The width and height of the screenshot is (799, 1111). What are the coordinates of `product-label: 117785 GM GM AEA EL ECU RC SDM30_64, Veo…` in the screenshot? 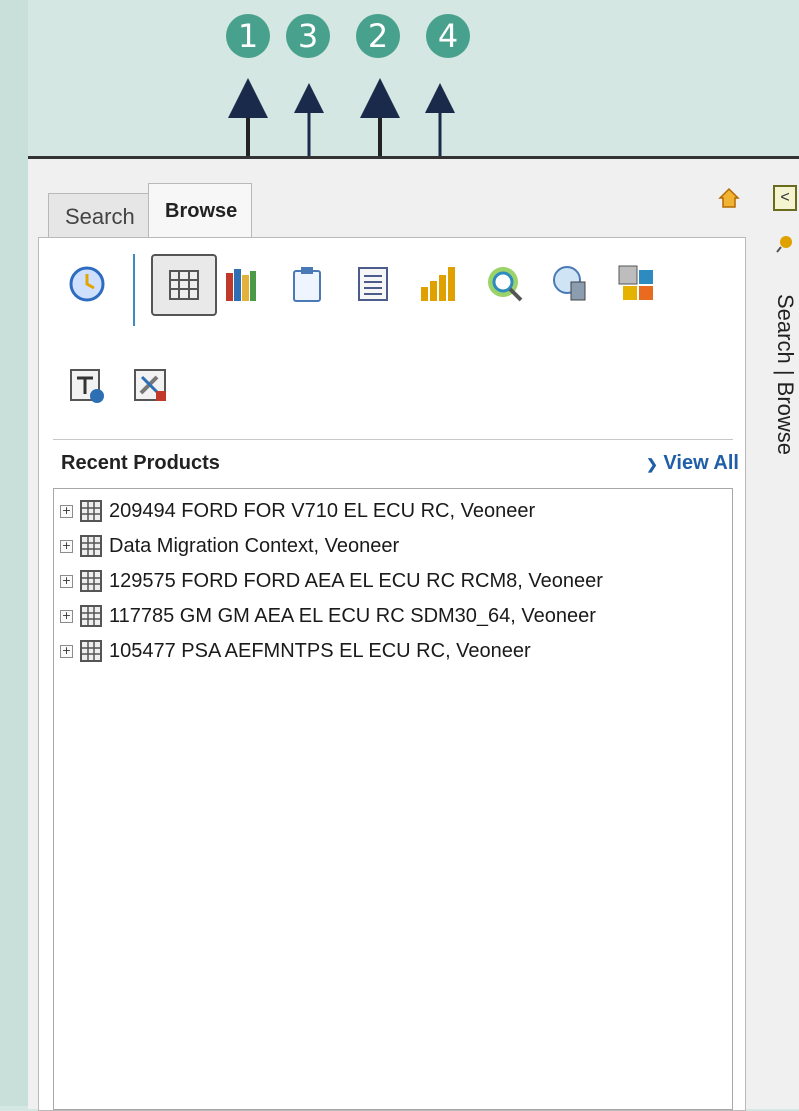 It's located at (352, 615).